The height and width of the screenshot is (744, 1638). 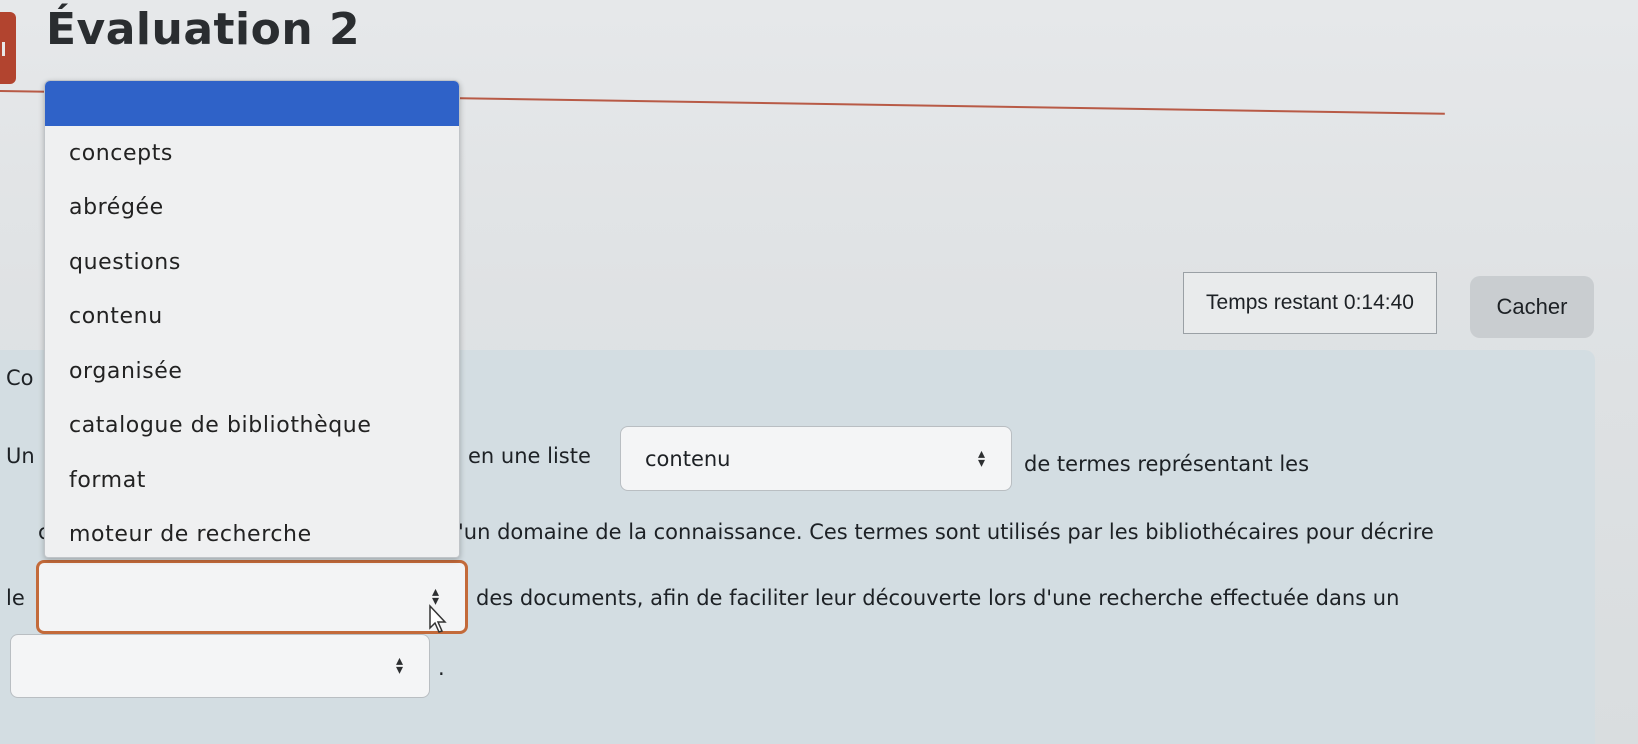 What do you see at coordinates (15, 598) in the screenshot?
I see `question-text-line4-start: le` at bounding box center [15, 598].